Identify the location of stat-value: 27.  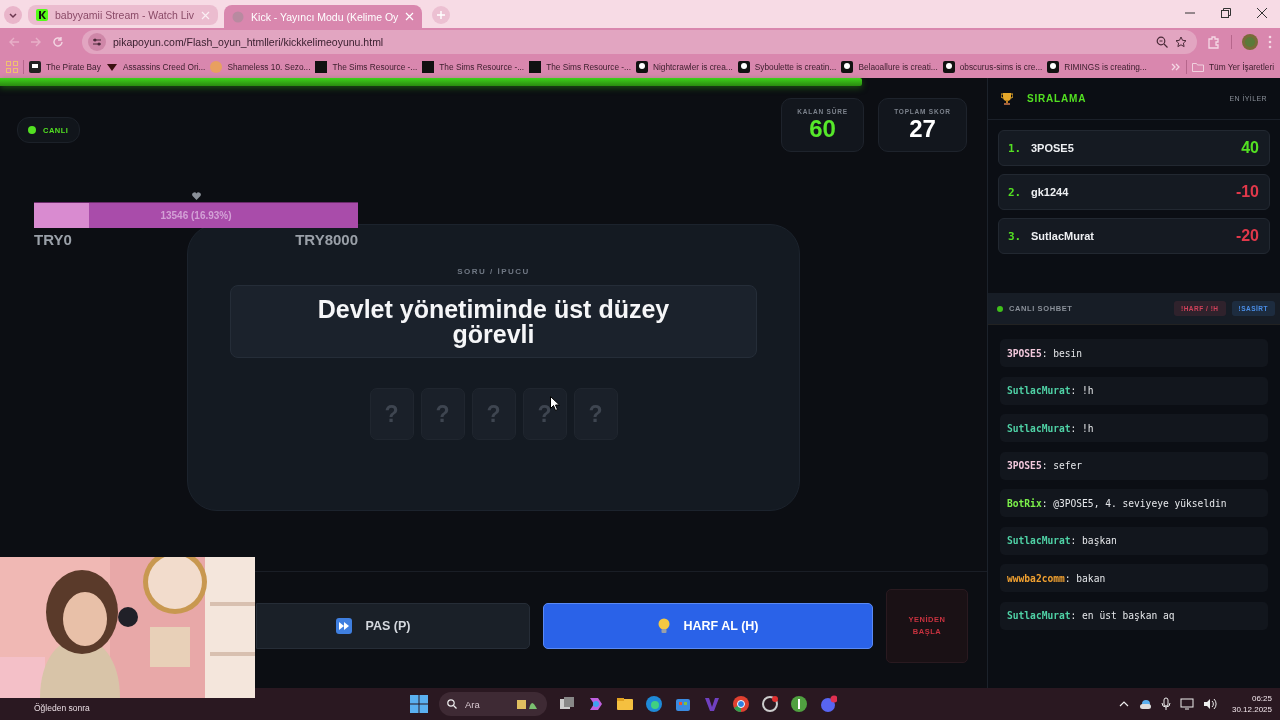
(922, 128).